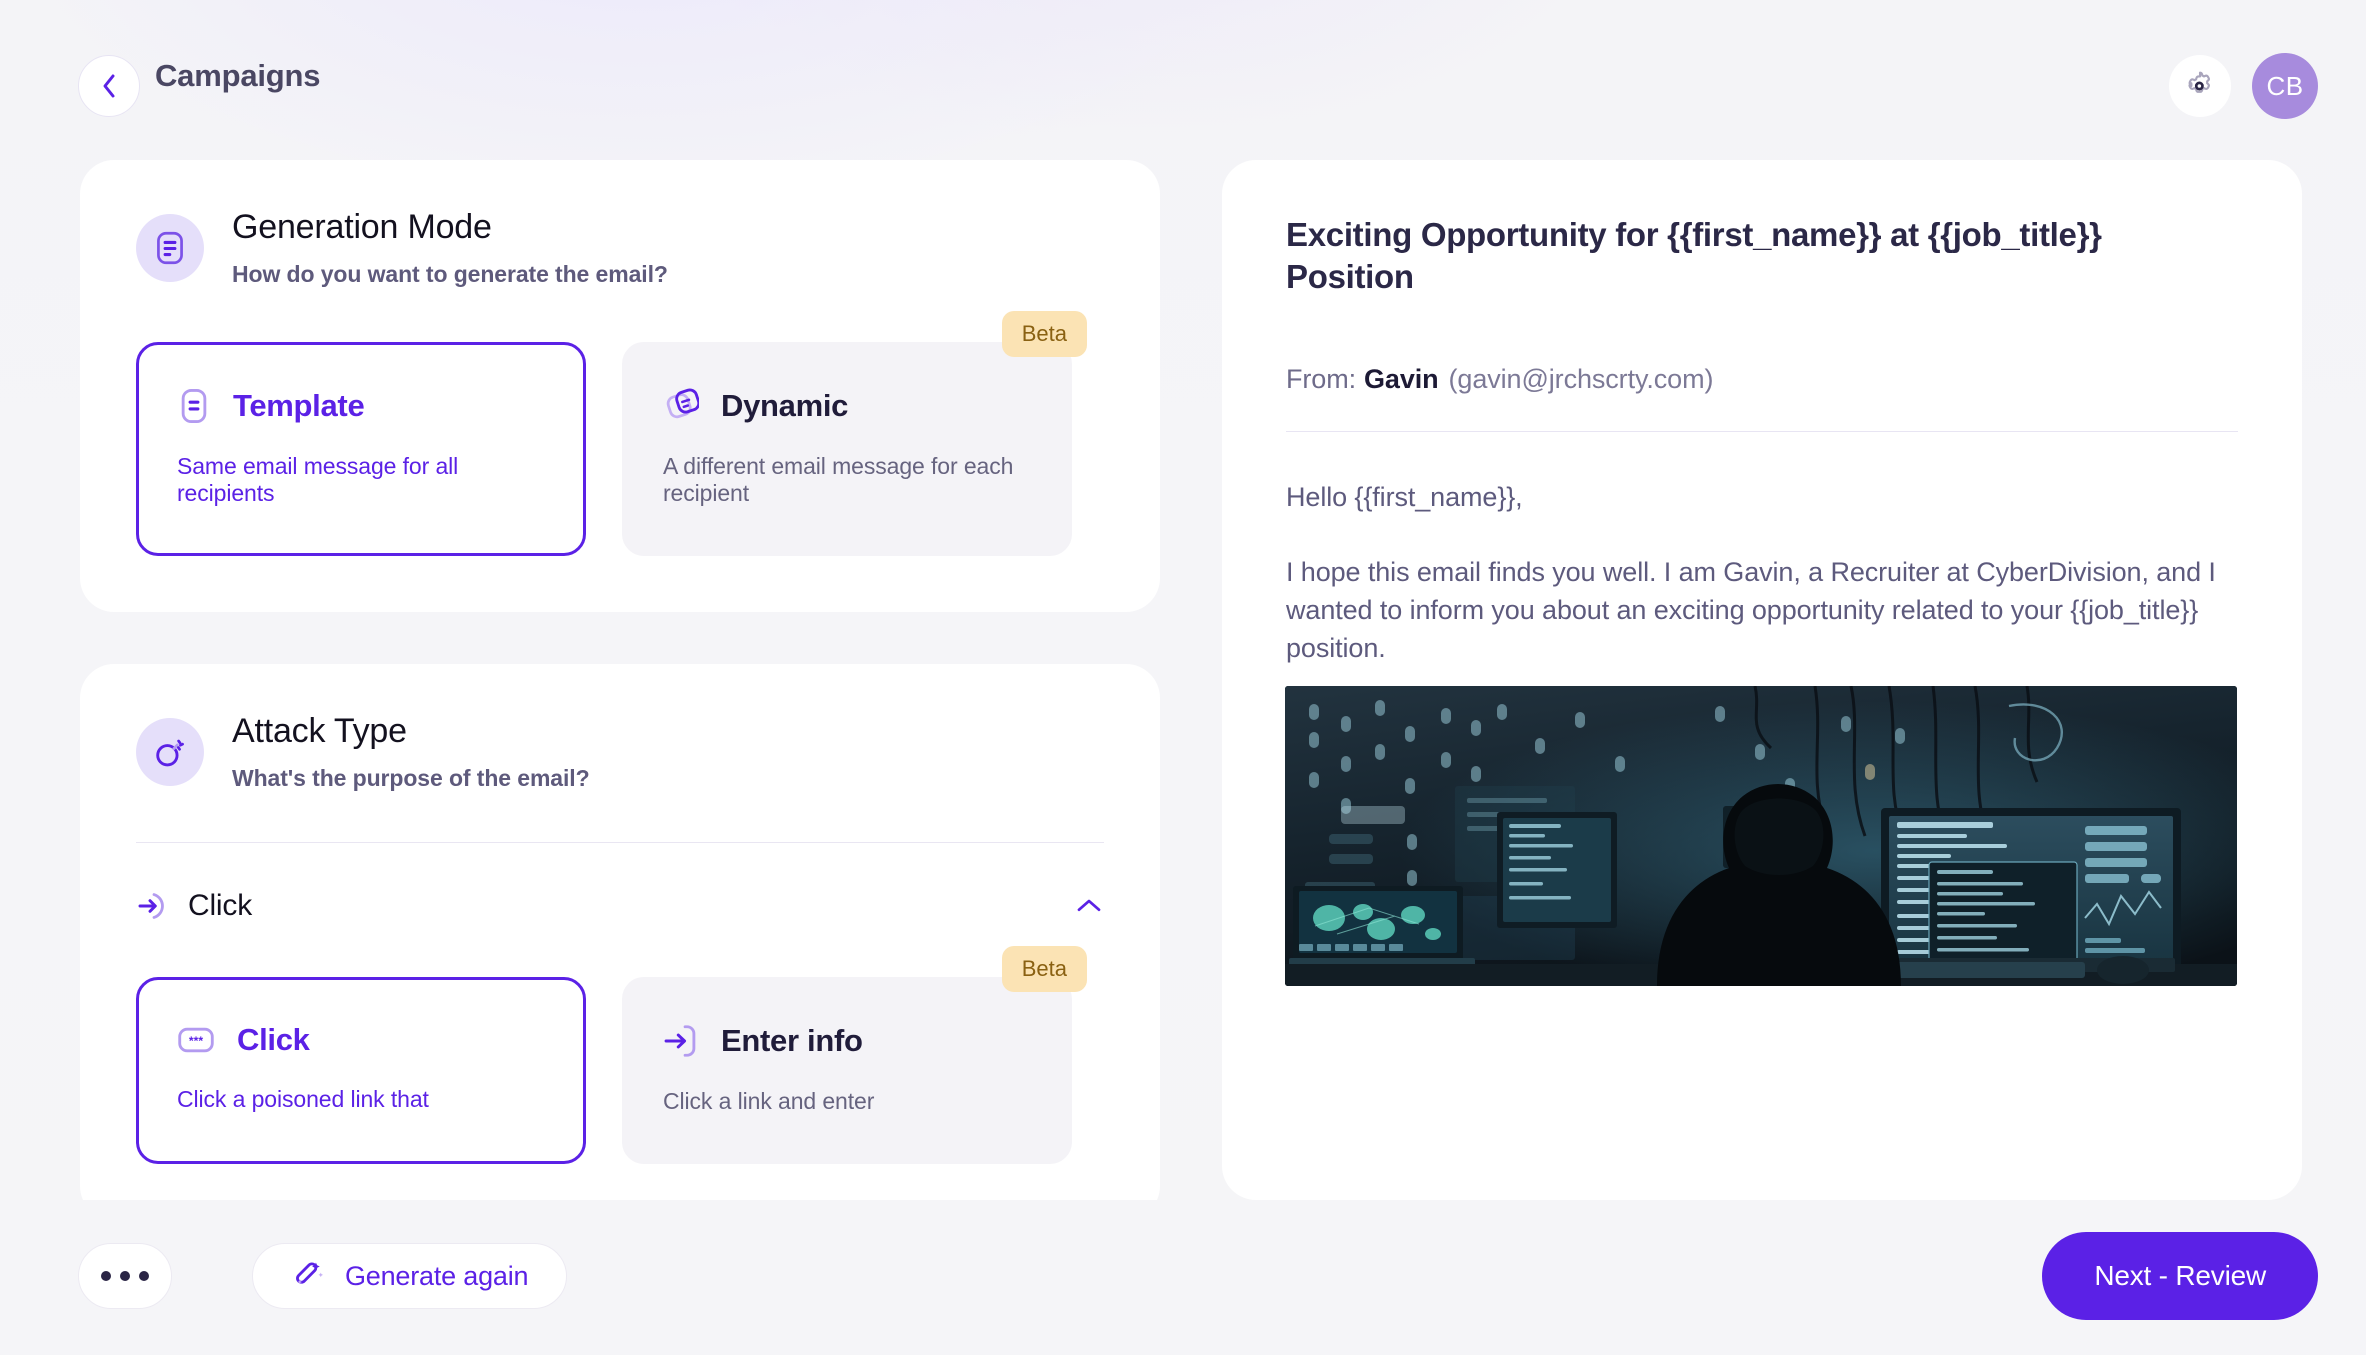 The image size is (2366, 1355). Describe the element at coordinates (1401, 379) in the screenshot. I see `email-from-name: Gavin` at that location.